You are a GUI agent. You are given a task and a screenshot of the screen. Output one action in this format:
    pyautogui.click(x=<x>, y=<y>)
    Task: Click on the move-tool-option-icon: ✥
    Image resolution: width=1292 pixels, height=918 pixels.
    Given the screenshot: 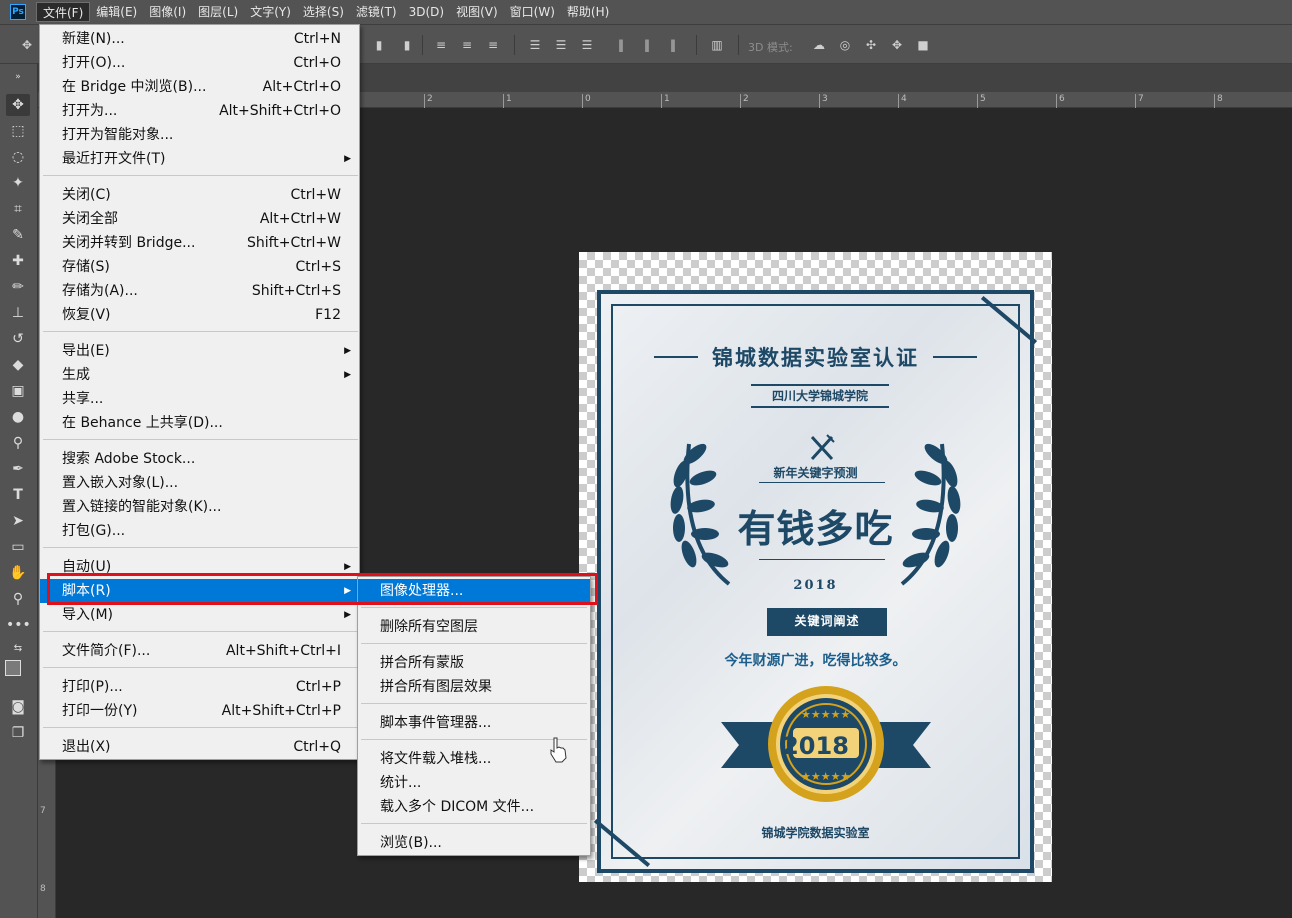 What is the action you would take?
    pyautogui.click(x=27, y=45)
    